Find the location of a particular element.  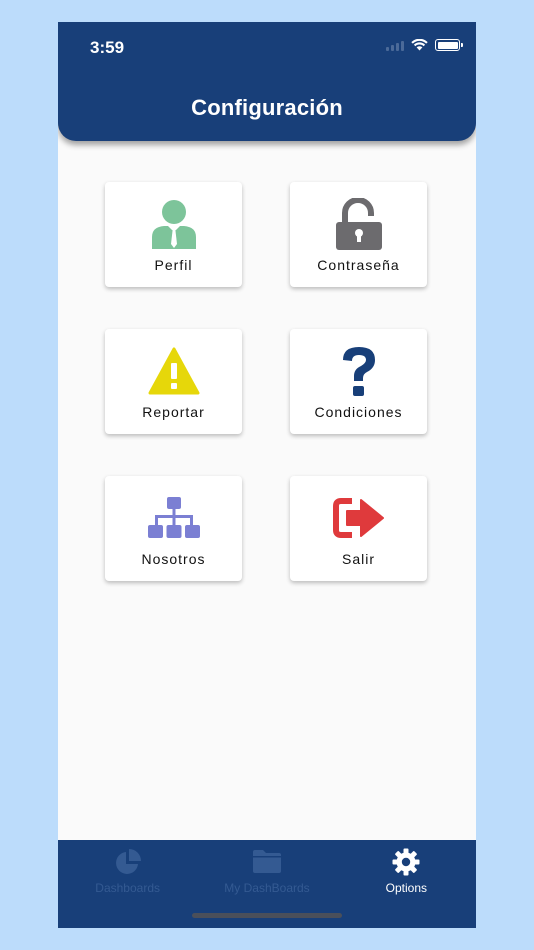

tab-dashboards-label: Dashboards is located at coordinates (128, 888).